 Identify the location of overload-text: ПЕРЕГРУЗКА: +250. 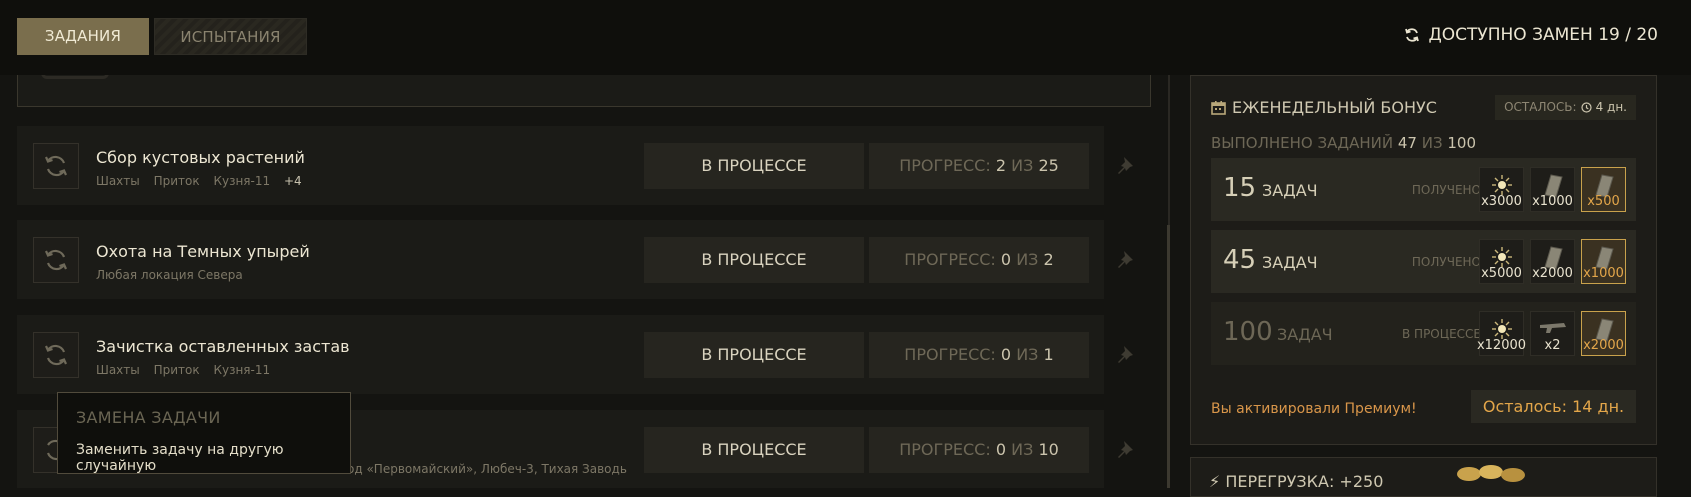
(1304, 481).